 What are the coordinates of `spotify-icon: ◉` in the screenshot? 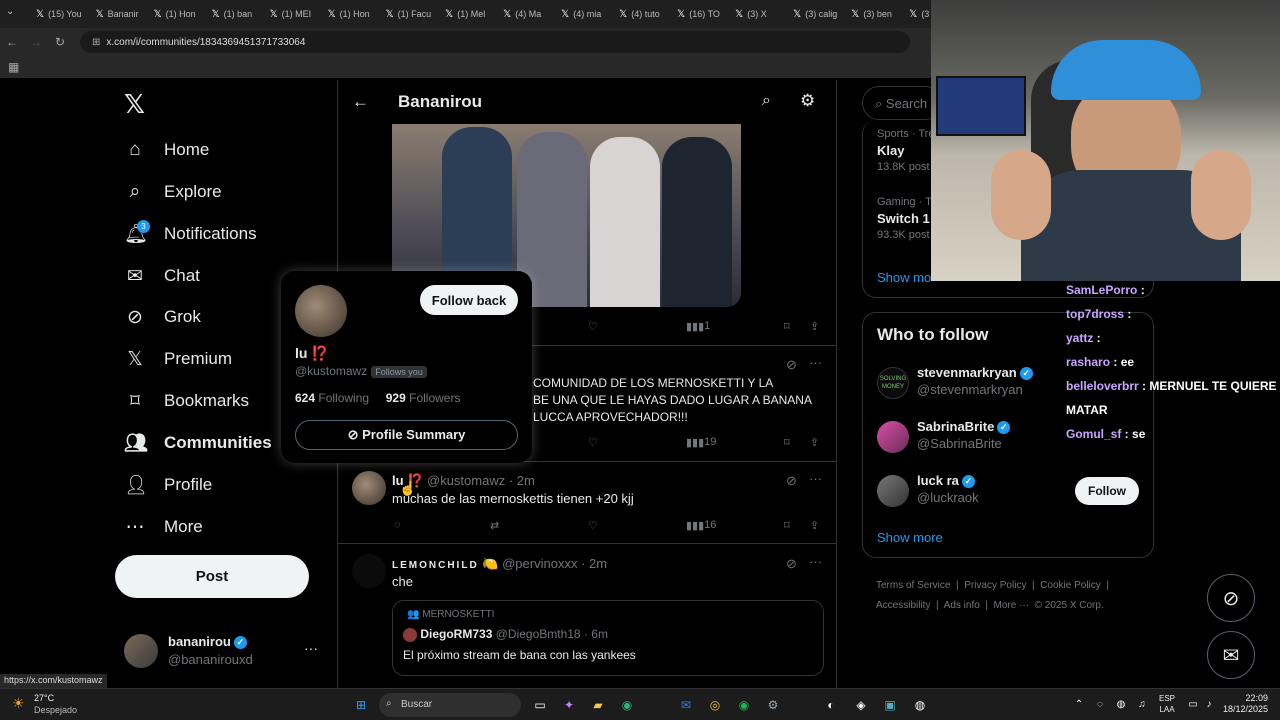 It's located at (744, 705).